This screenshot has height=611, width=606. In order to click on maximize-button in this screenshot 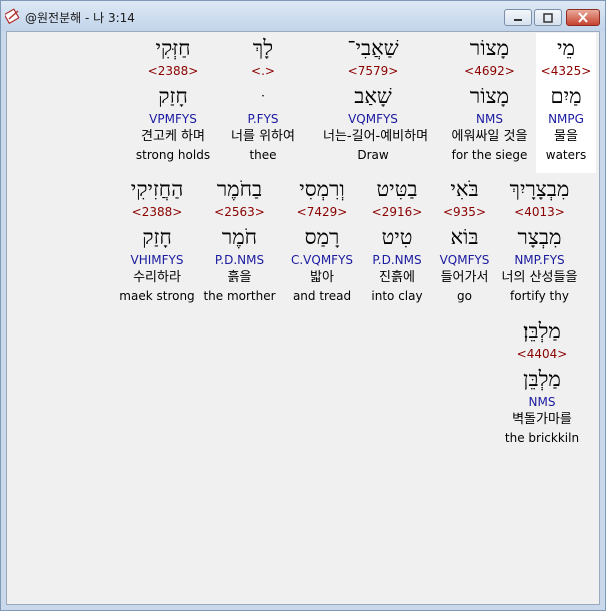, I will do `click(548, 17)`.